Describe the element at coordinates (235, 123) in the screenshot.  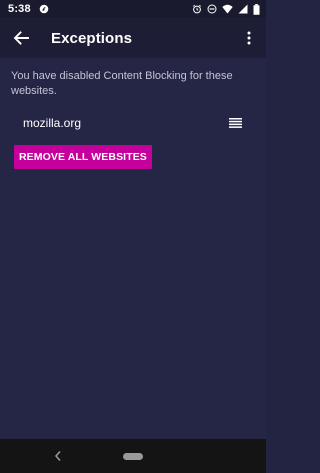
I see `reorder-icon` at that location.